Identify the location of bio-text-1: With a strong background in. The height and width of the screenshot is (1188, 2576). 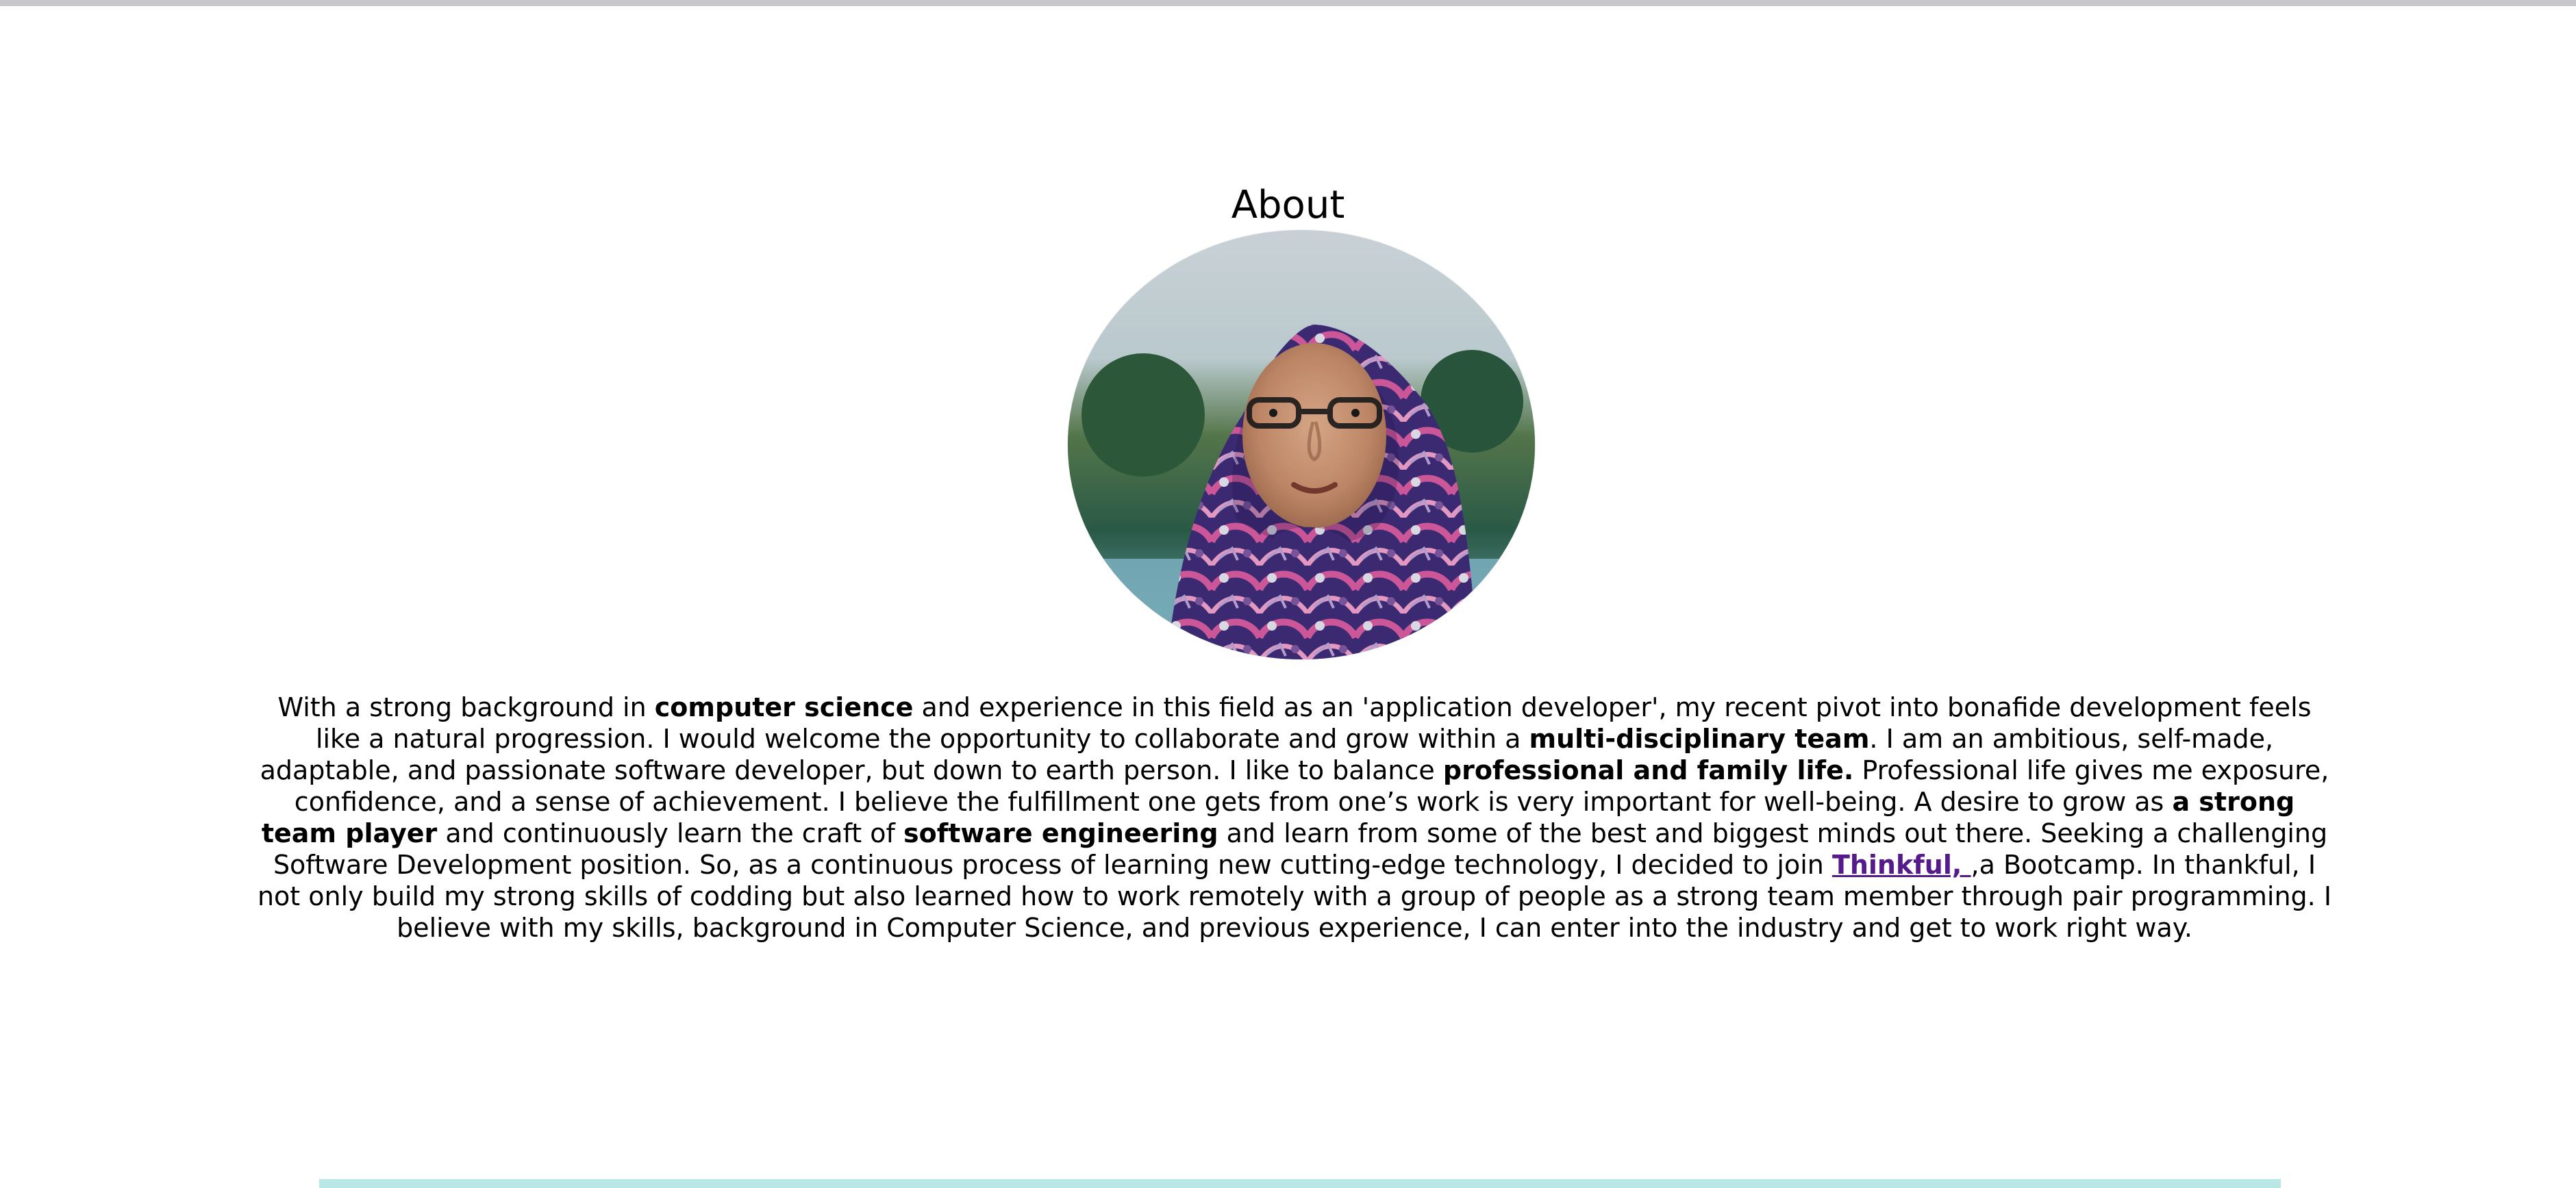
(466, 707).